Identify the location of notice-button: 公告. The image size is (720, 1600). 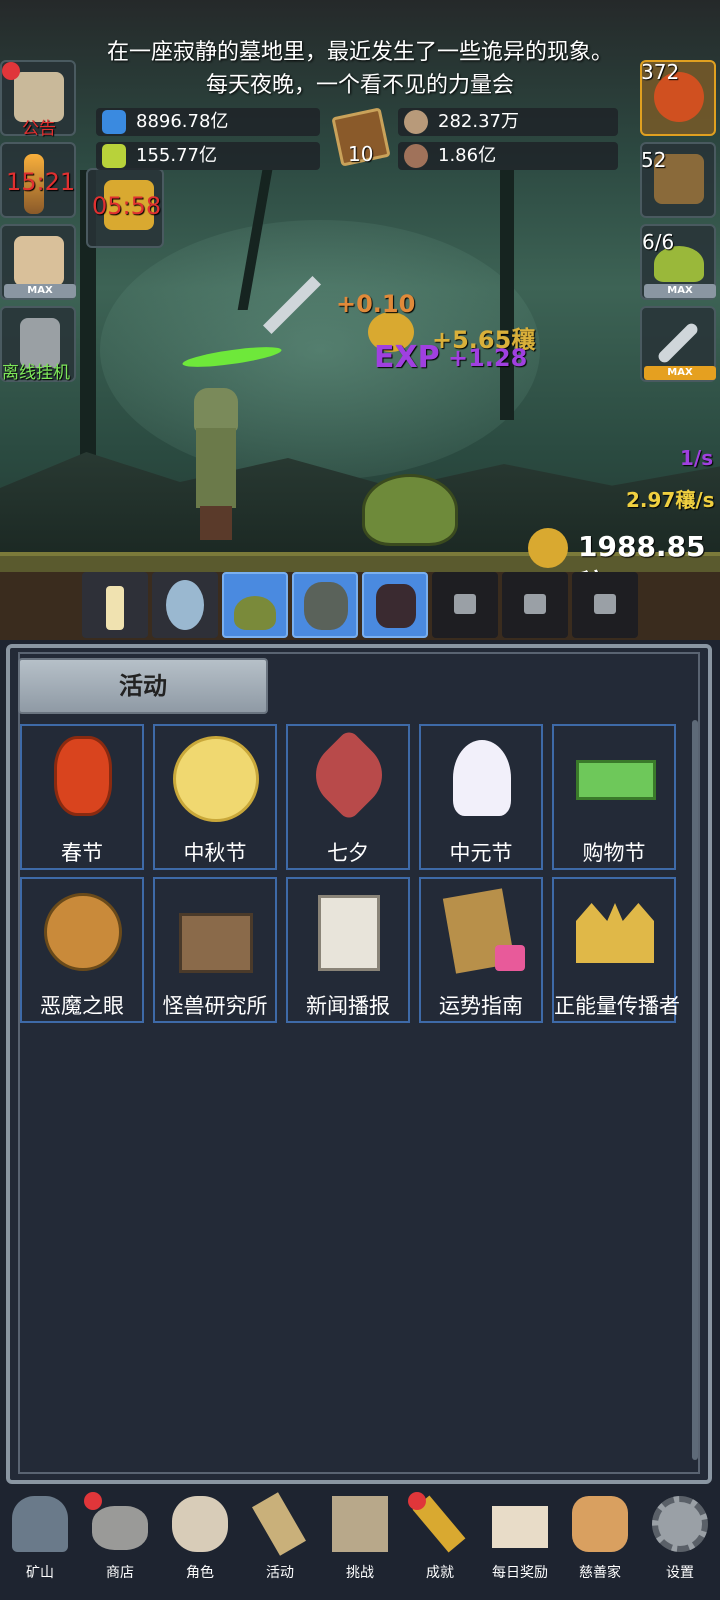
(38, 99).